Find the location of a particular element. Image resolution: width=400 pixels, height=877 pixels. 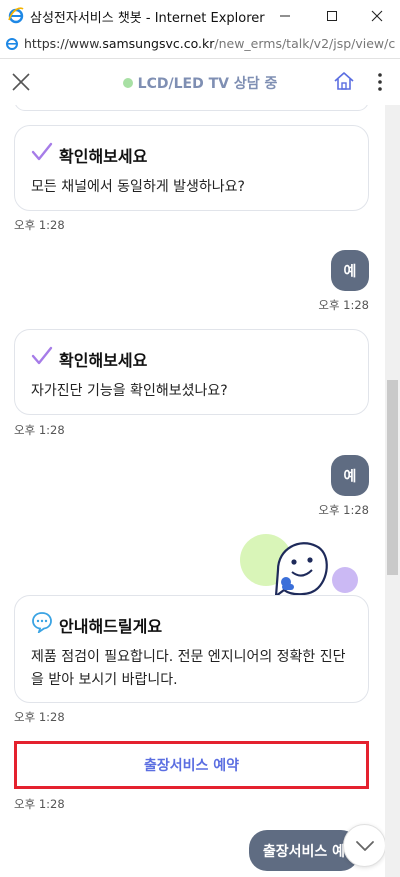

book-onsite-service-button: 출장서비스 예약 is located at coordinates (191, 765).